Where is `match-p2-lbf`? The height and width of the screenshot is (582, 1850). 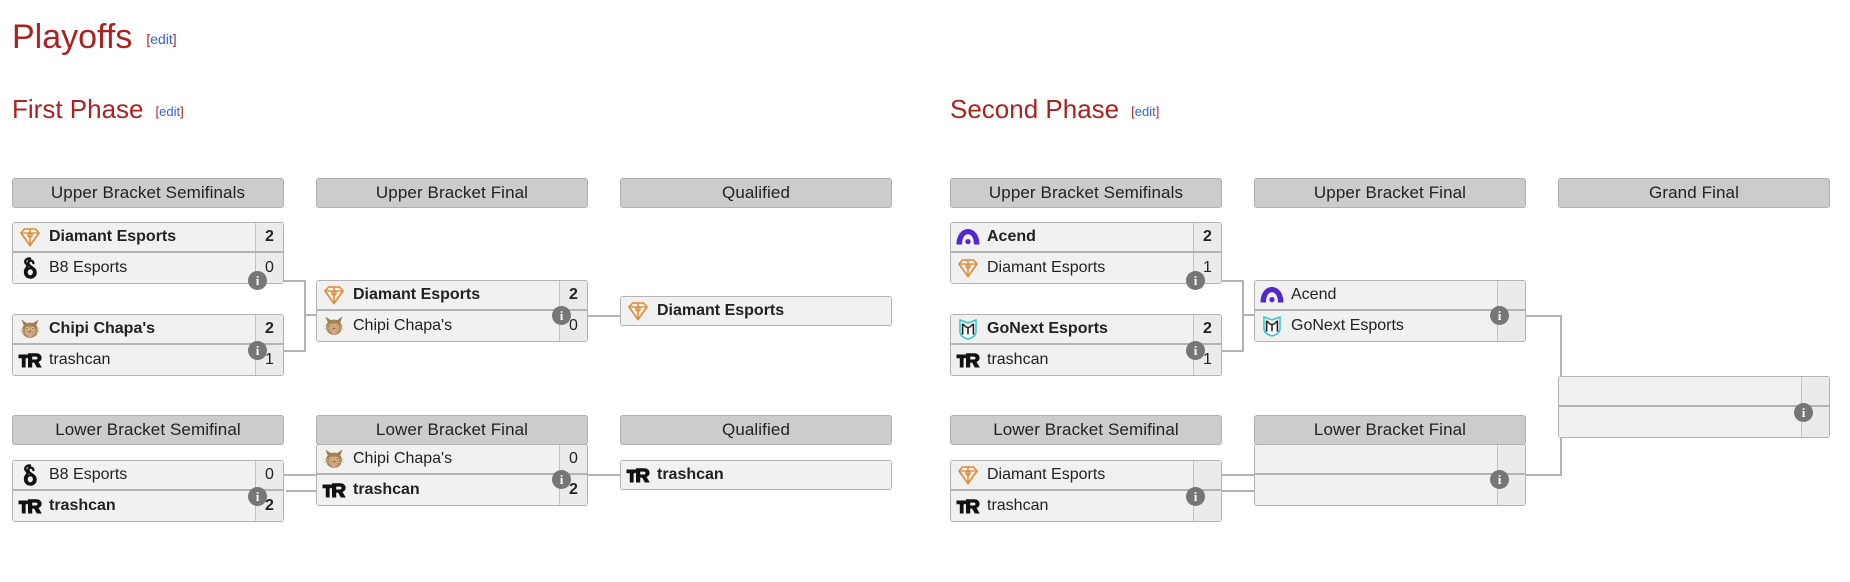 match-p2-lbf is located at coordinates (1390, 475).